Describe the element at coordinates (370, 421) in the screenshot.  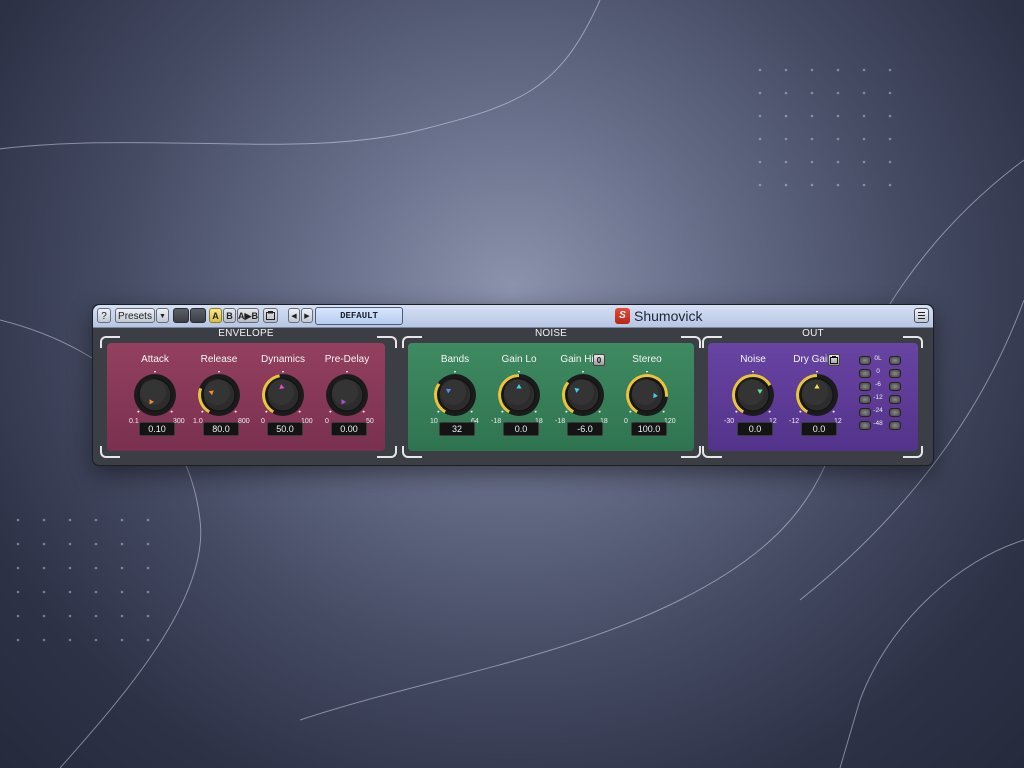
I see `predelay-max: 50` at that location.